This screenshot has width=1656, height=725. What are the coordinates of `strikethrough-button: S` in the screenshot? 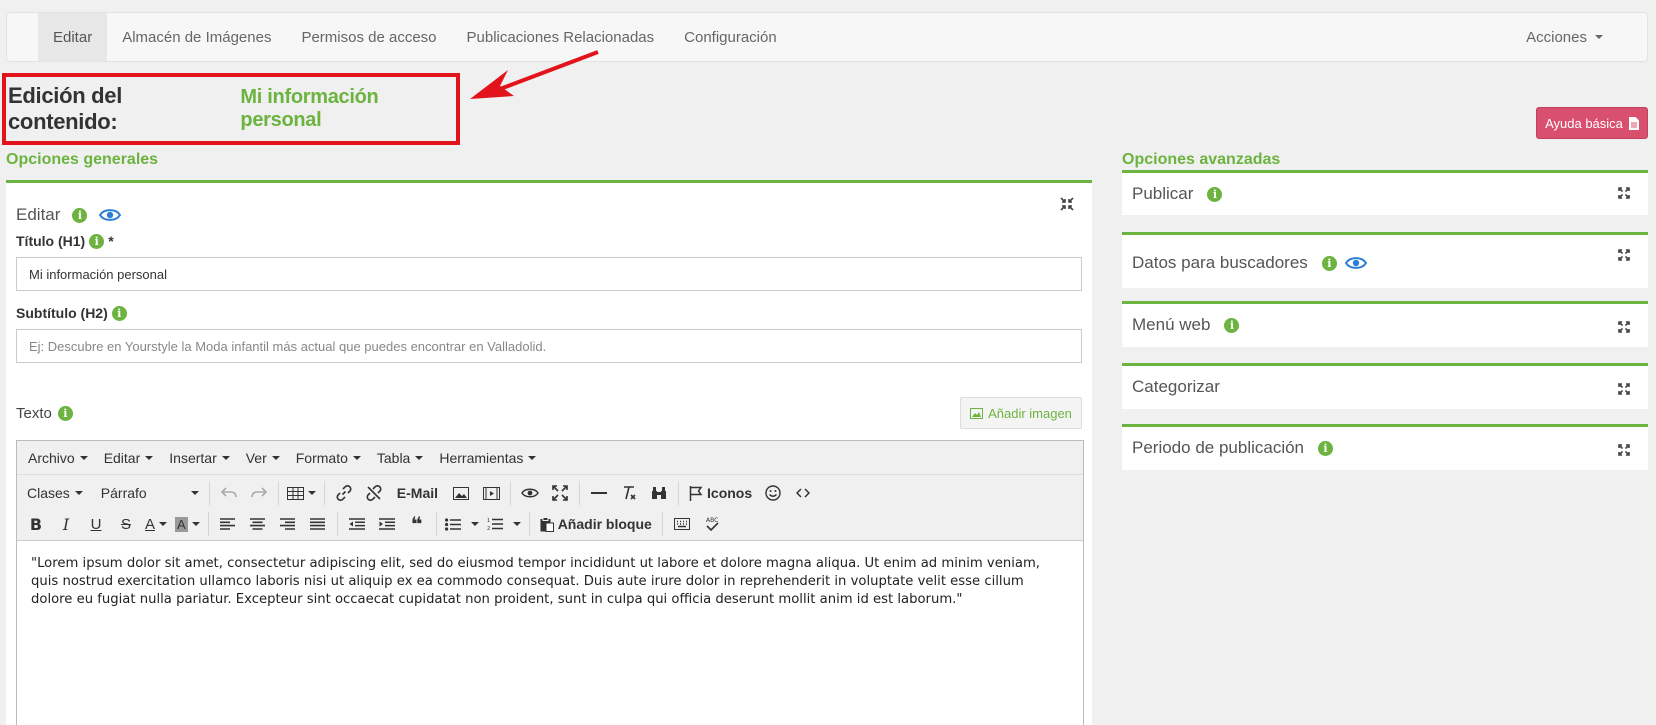 It's located at (126, 524).